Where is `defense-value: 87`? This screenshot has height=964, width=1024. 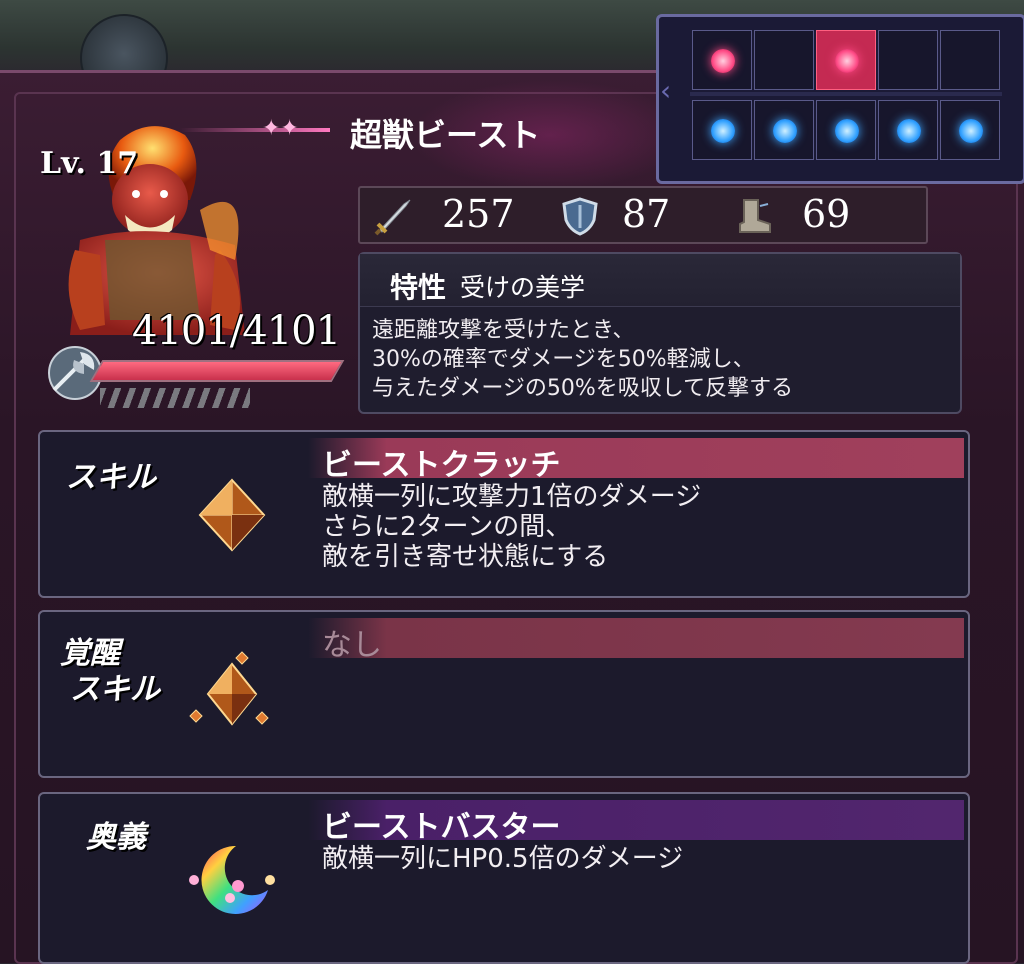
defense-value: 87 is located at coordinates (646, 214).